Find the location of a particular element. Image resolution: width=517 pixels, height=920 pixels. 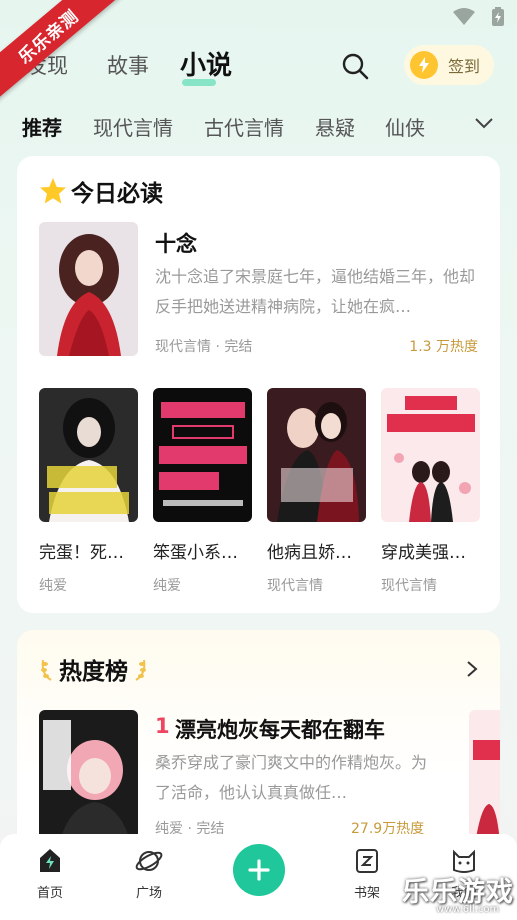

chevron-down-icon is located at coordinates (484, 123).